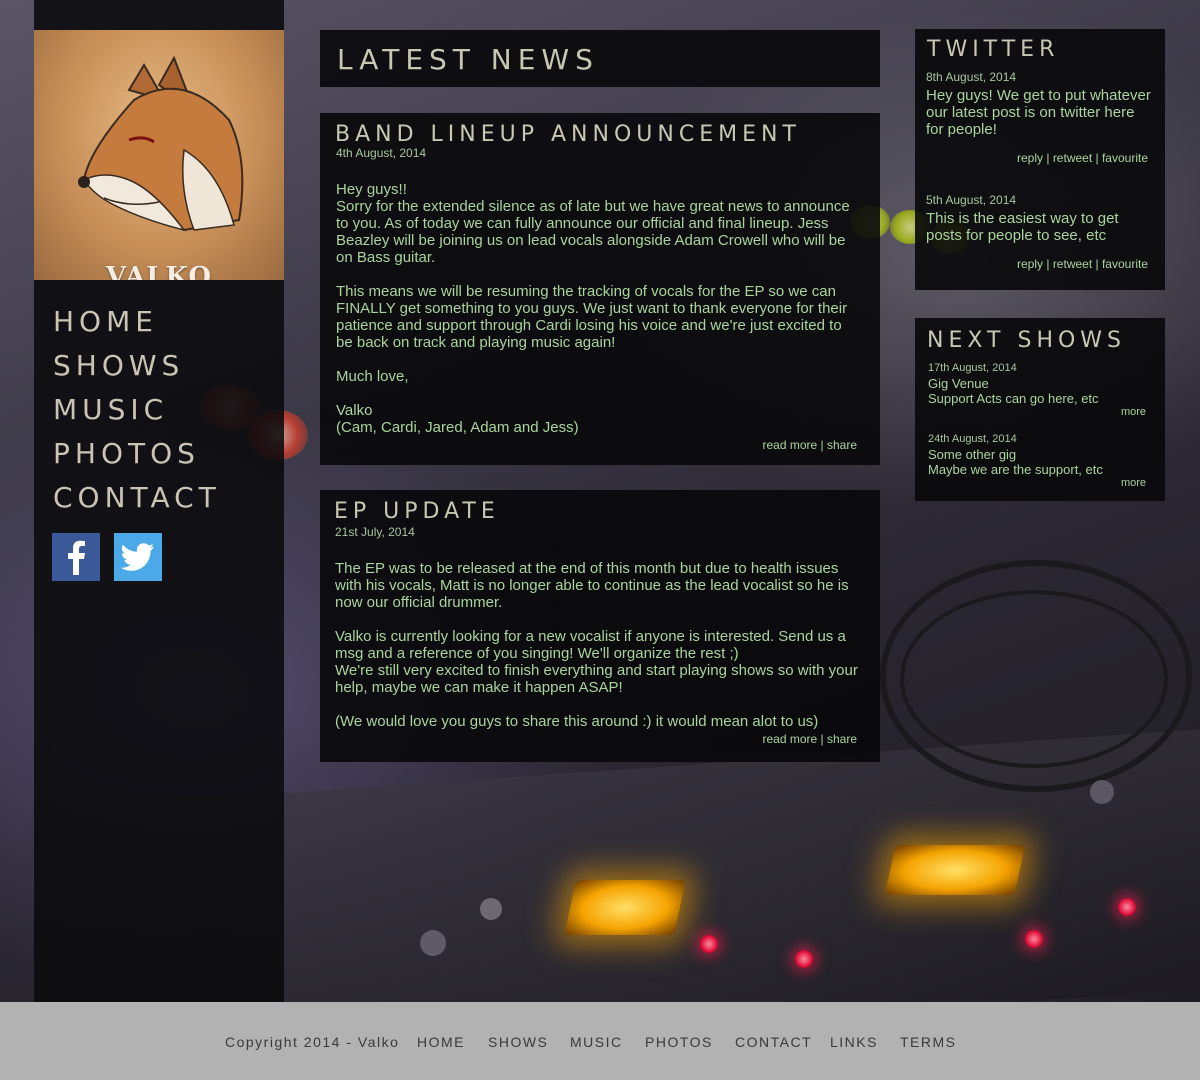 The height and width of the screenshot is (1080, 1200). Describe the element at coordinates (971, 77) in the screenshot. I see `tweet-date: 8th August, 2014` at that location.